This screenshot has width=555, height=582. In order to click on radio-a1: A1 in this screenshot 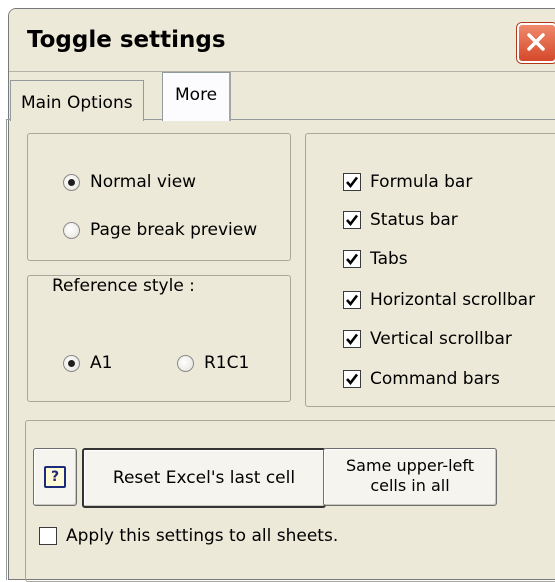, I will do `click(87, 363)`.